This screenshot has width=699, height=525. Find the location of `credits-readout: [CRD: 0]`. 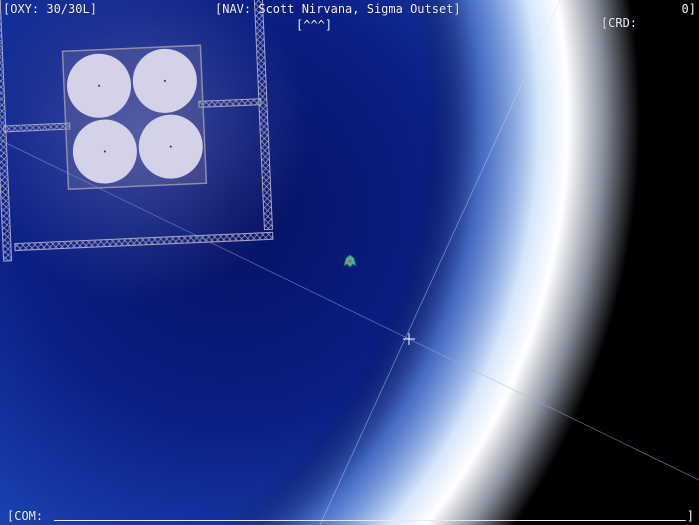

credits-readout: [CRD: 0] is located at coordinates (634, 30).